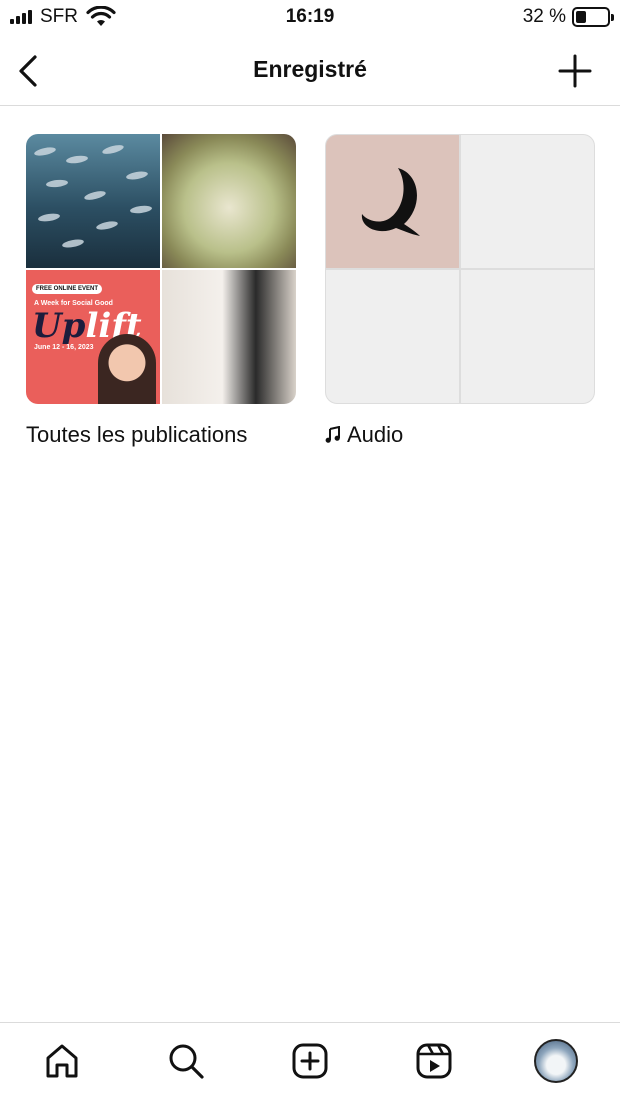 The height and width of the screenshot is (1103, 620). What do you see at coordinates (64, 347) in the screenshot?
I see `poster-dates: June 12 - 16, 2023` at bounding box center [64, 347].